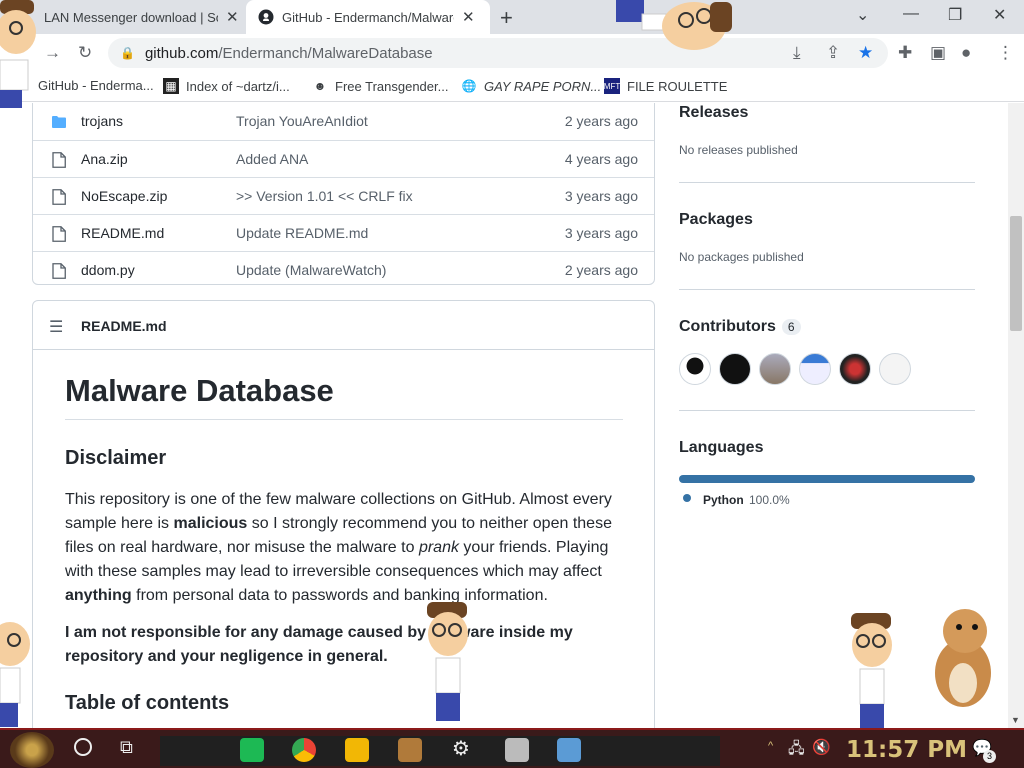  Describe the element at coordinates (827, 479) in the screenshot. I see `language-bar` at that location.